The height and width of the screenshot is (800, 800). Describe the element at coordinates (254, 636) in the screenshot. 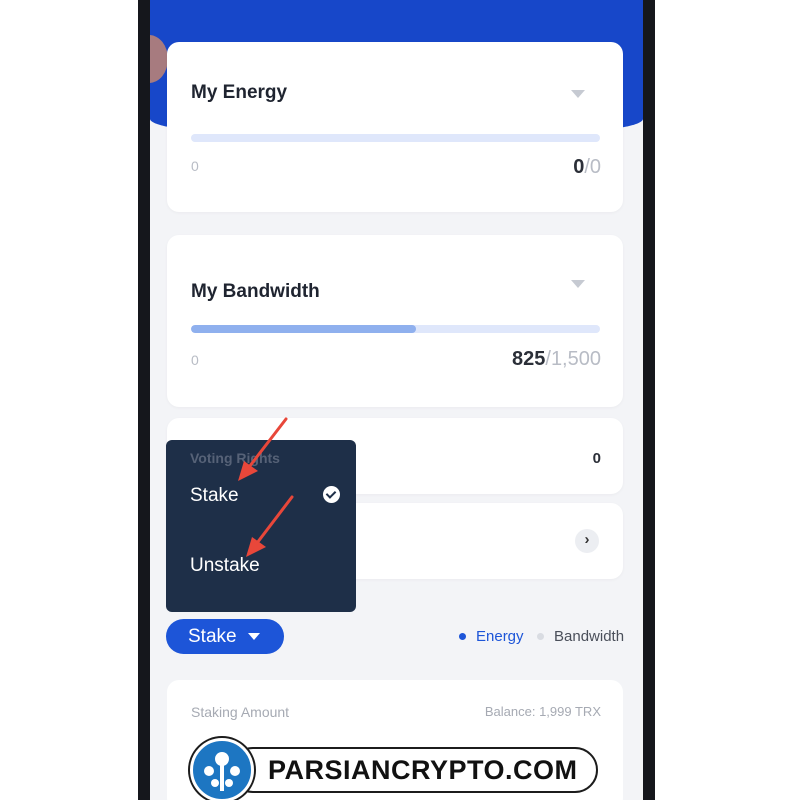

I see `caret-down-icon` at that location.